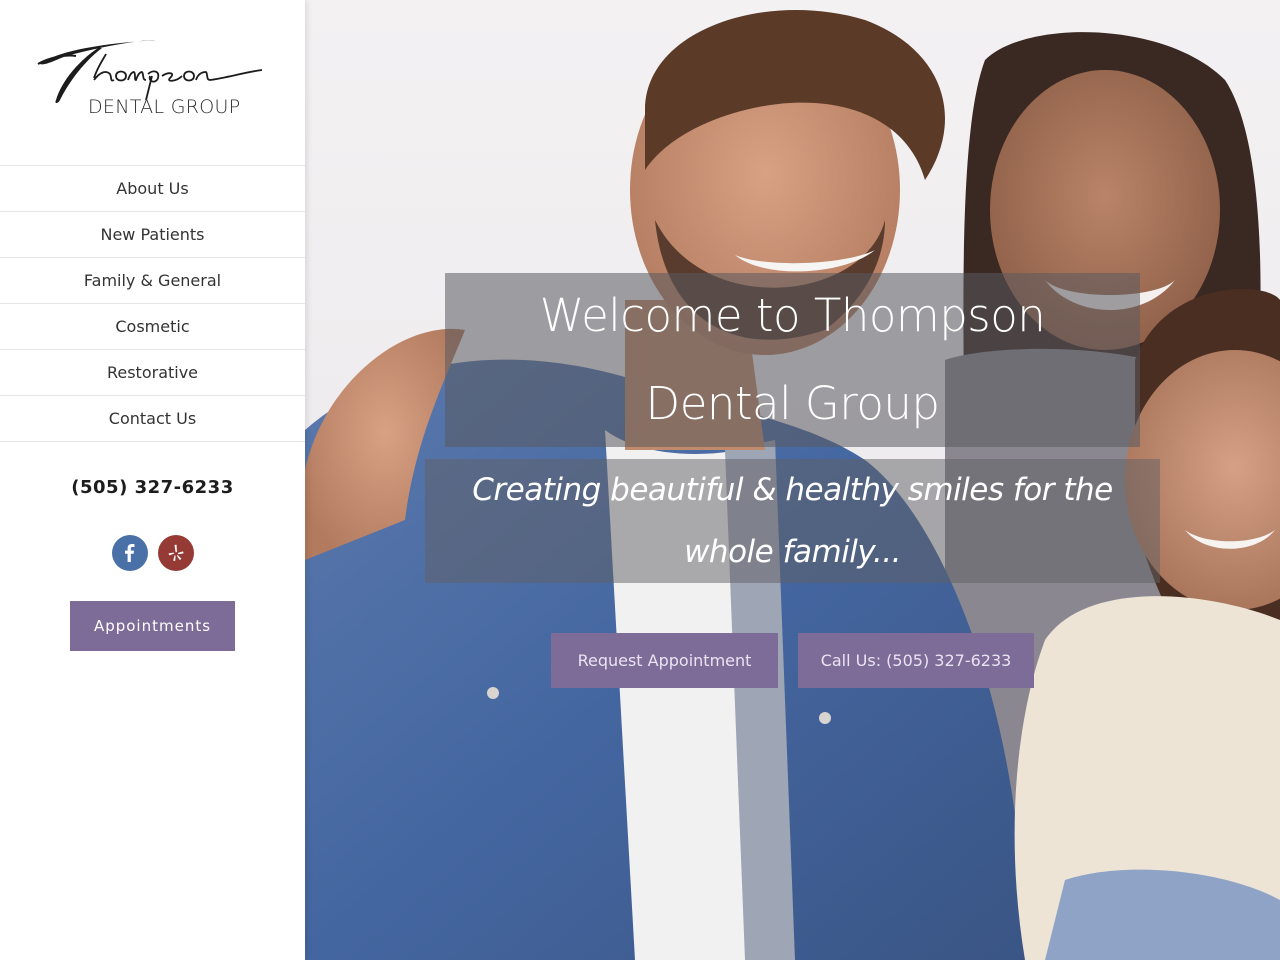 The image size is (1280, 960). I want to click on nav-item-cosmetic: Cosmetic, so click(152, 327).